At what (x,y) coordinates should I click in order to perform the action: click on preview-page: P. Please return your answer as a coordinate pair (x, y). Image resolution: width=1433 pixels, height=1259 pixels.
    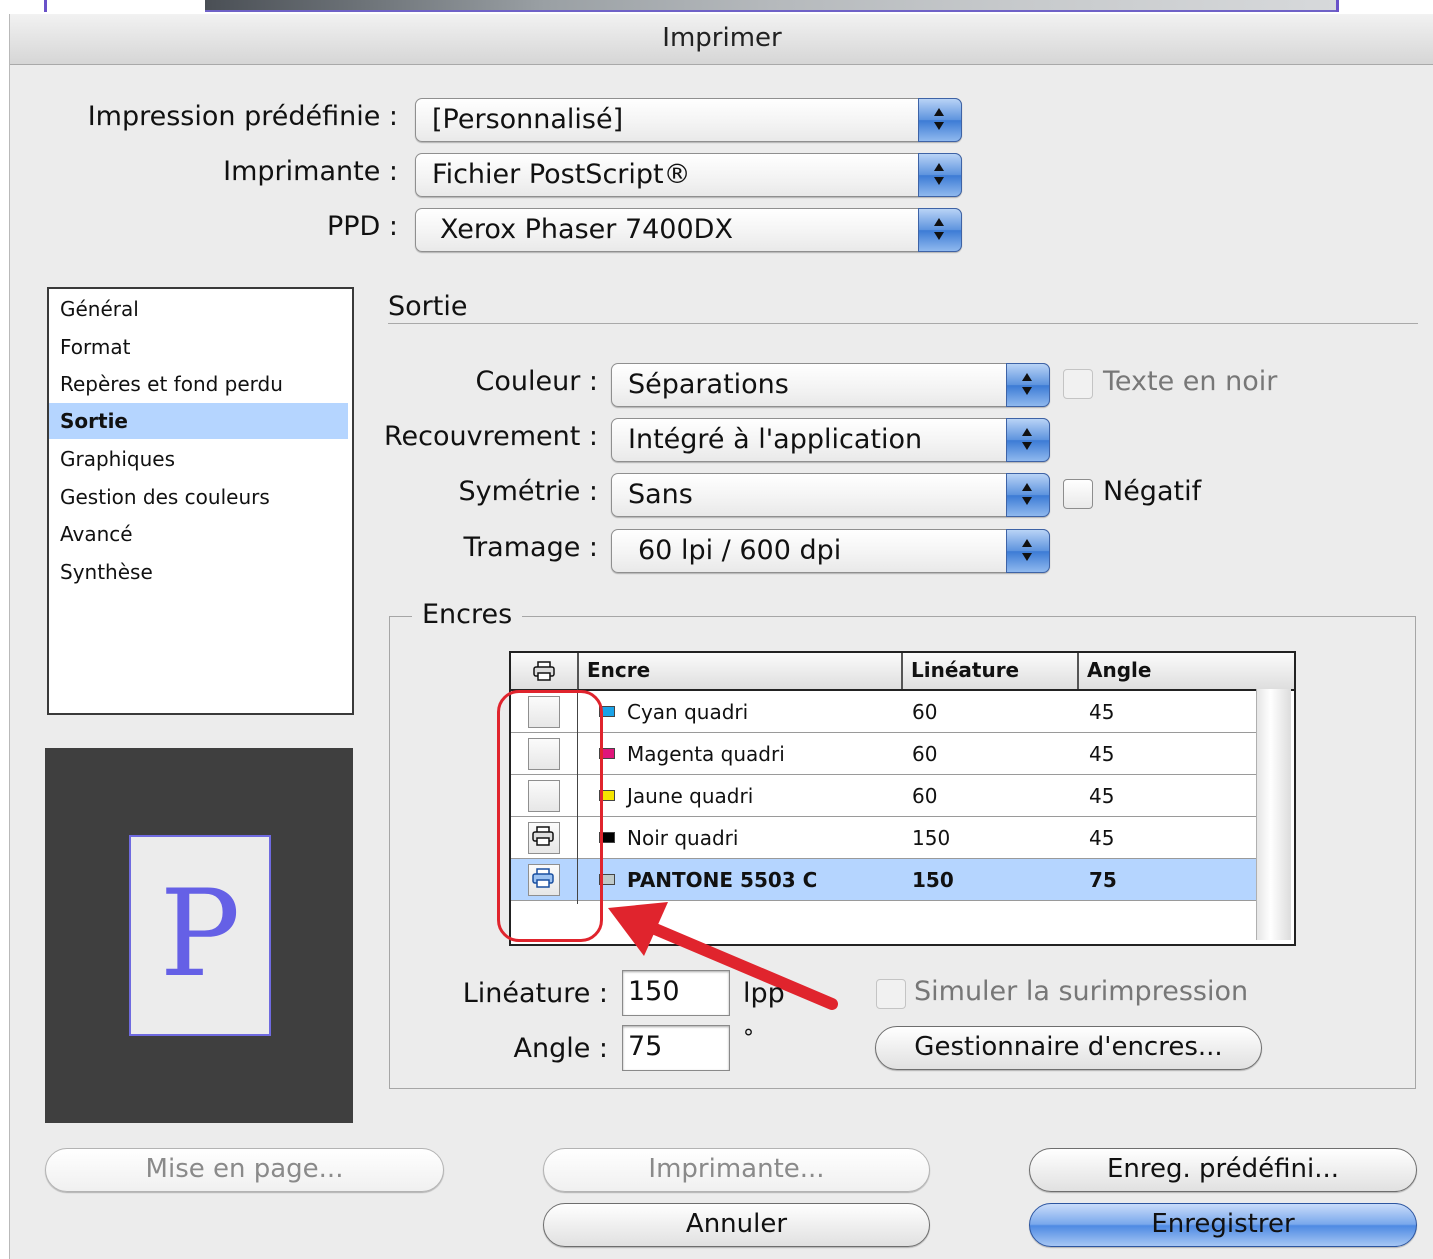
    Looking at the image, I should click on (200, 935).